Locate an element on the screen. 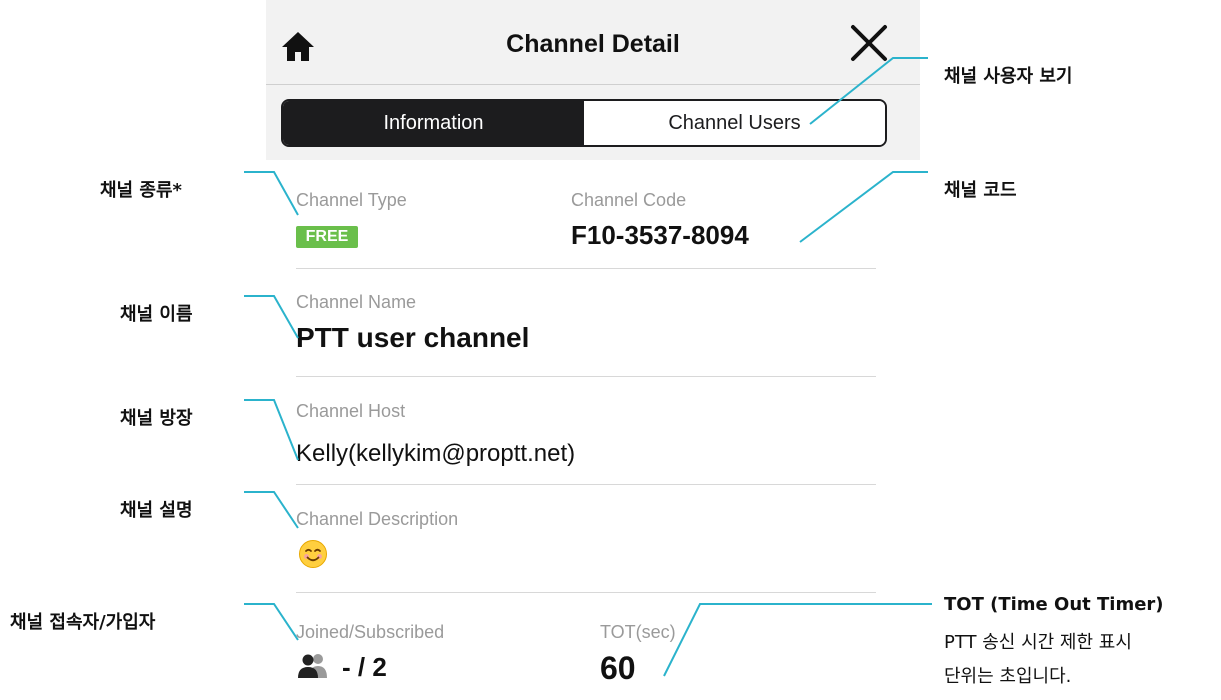  annotation-joined: 채널 접속자/가입자 is located at coordinates (83, 622).